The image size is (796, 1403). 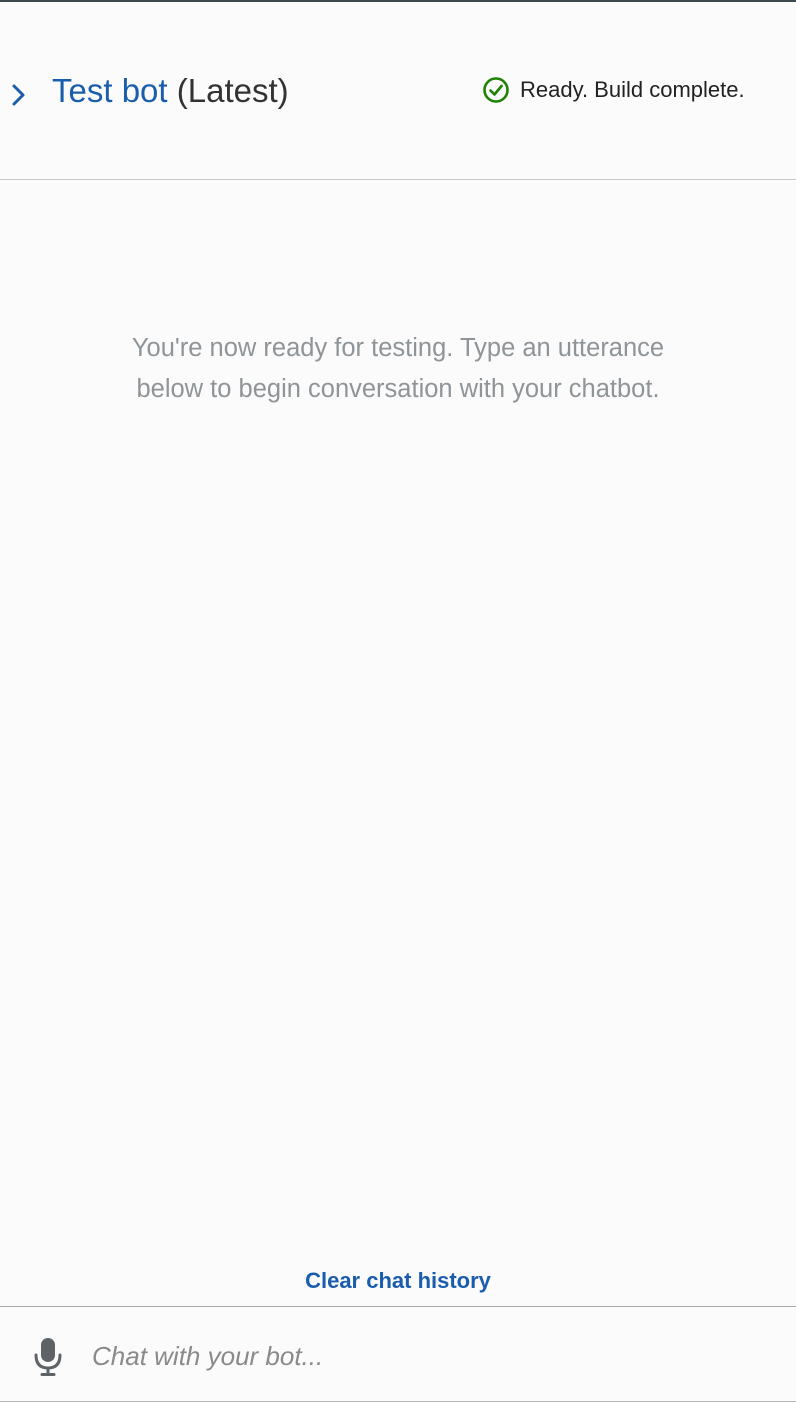 I want to click on clear-chat-history-link: Clear chat history, so click(x=398, y=1281).